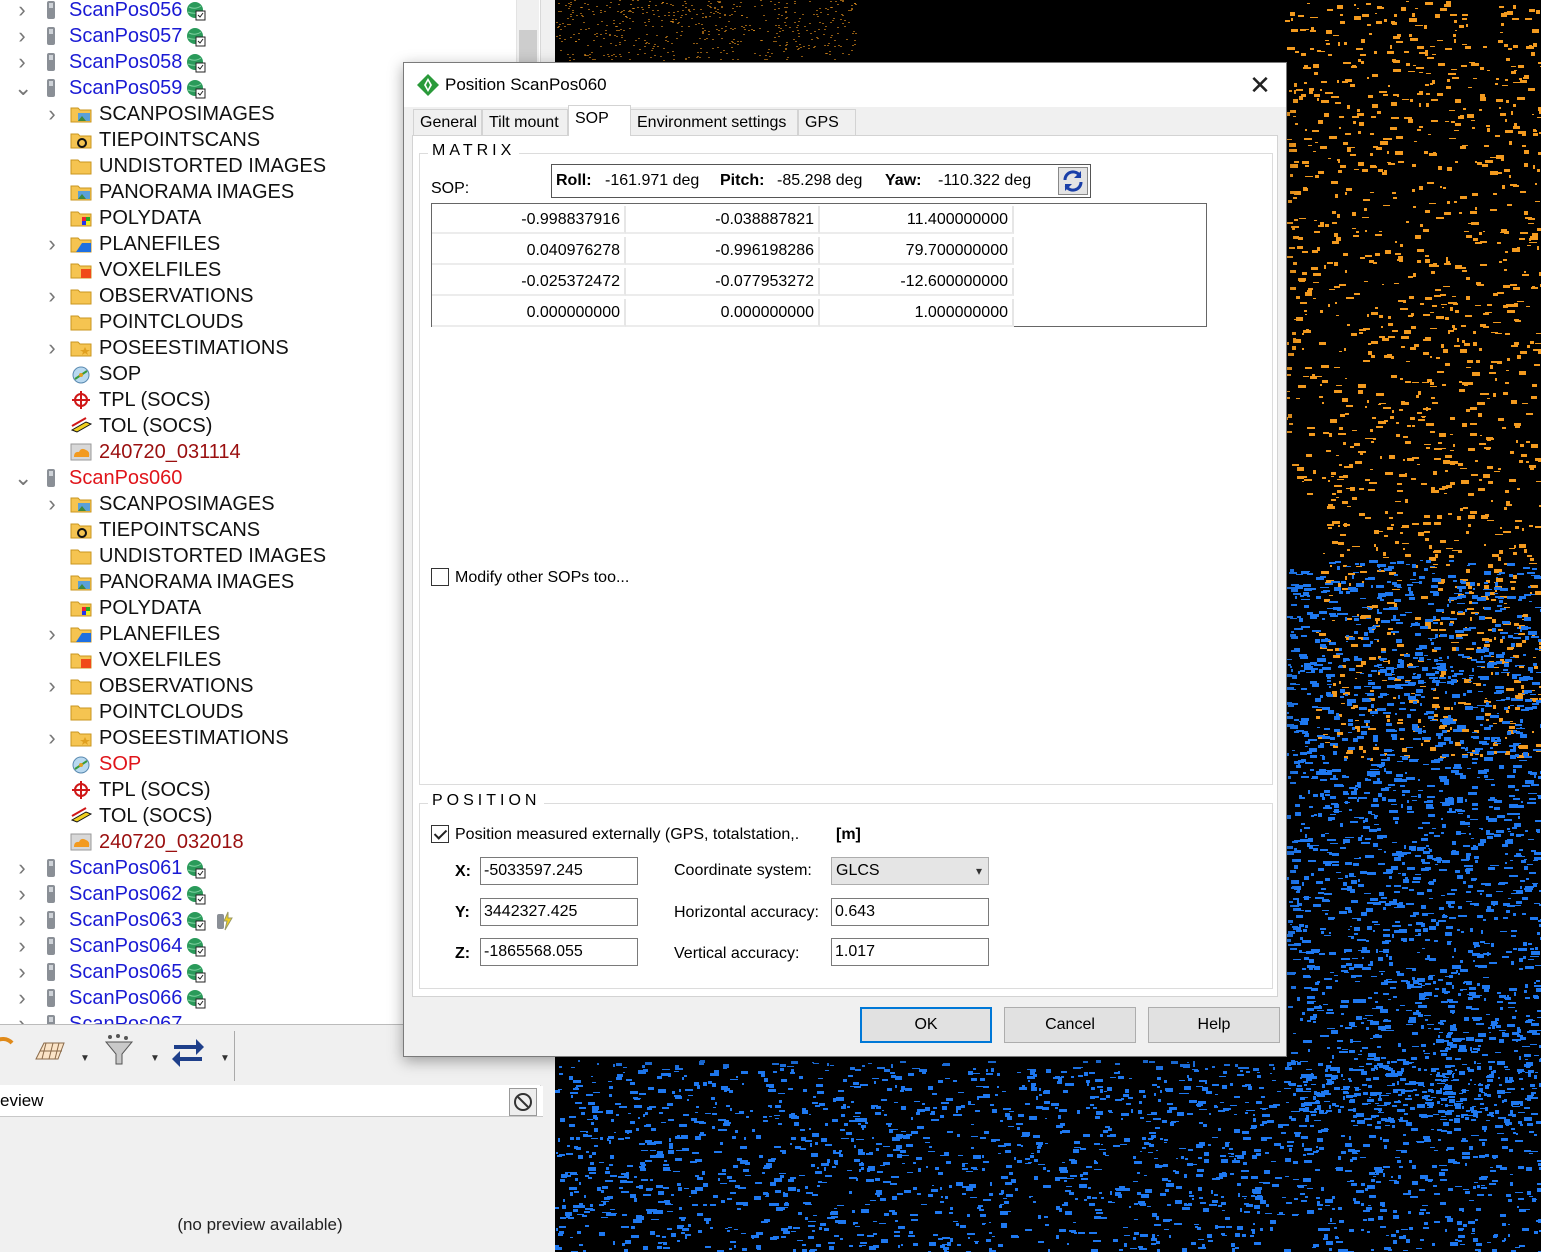  What do you see at coordinates (1070, 1025) in the screenshot?
I see `cancel-button: Cancel` at bounding box center [1070, 1025].